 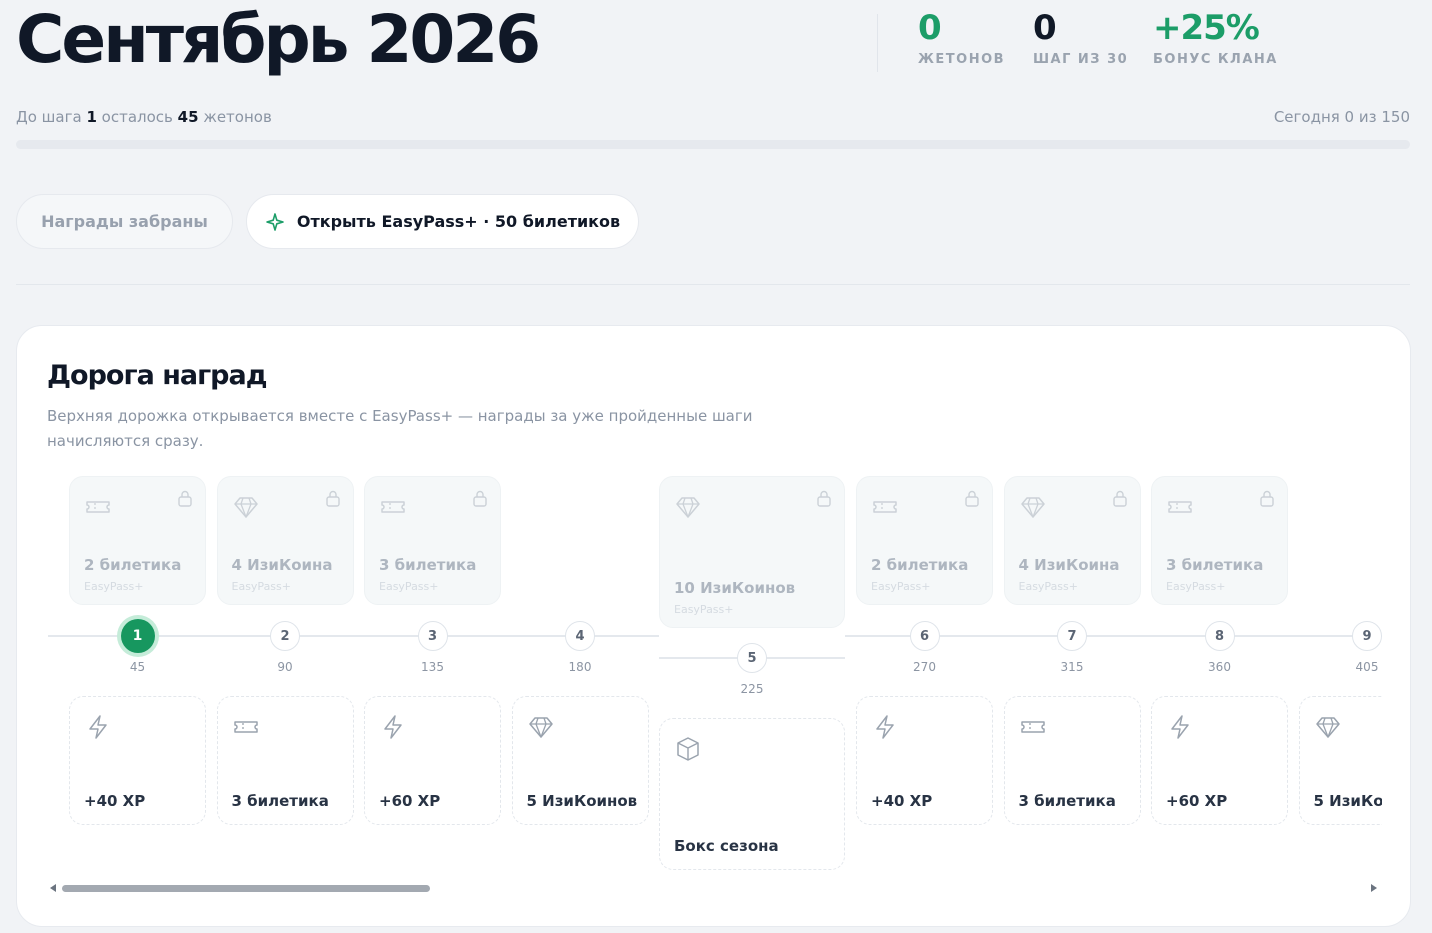 I want to click on step-node: 9, so click(x=1367, y=636).